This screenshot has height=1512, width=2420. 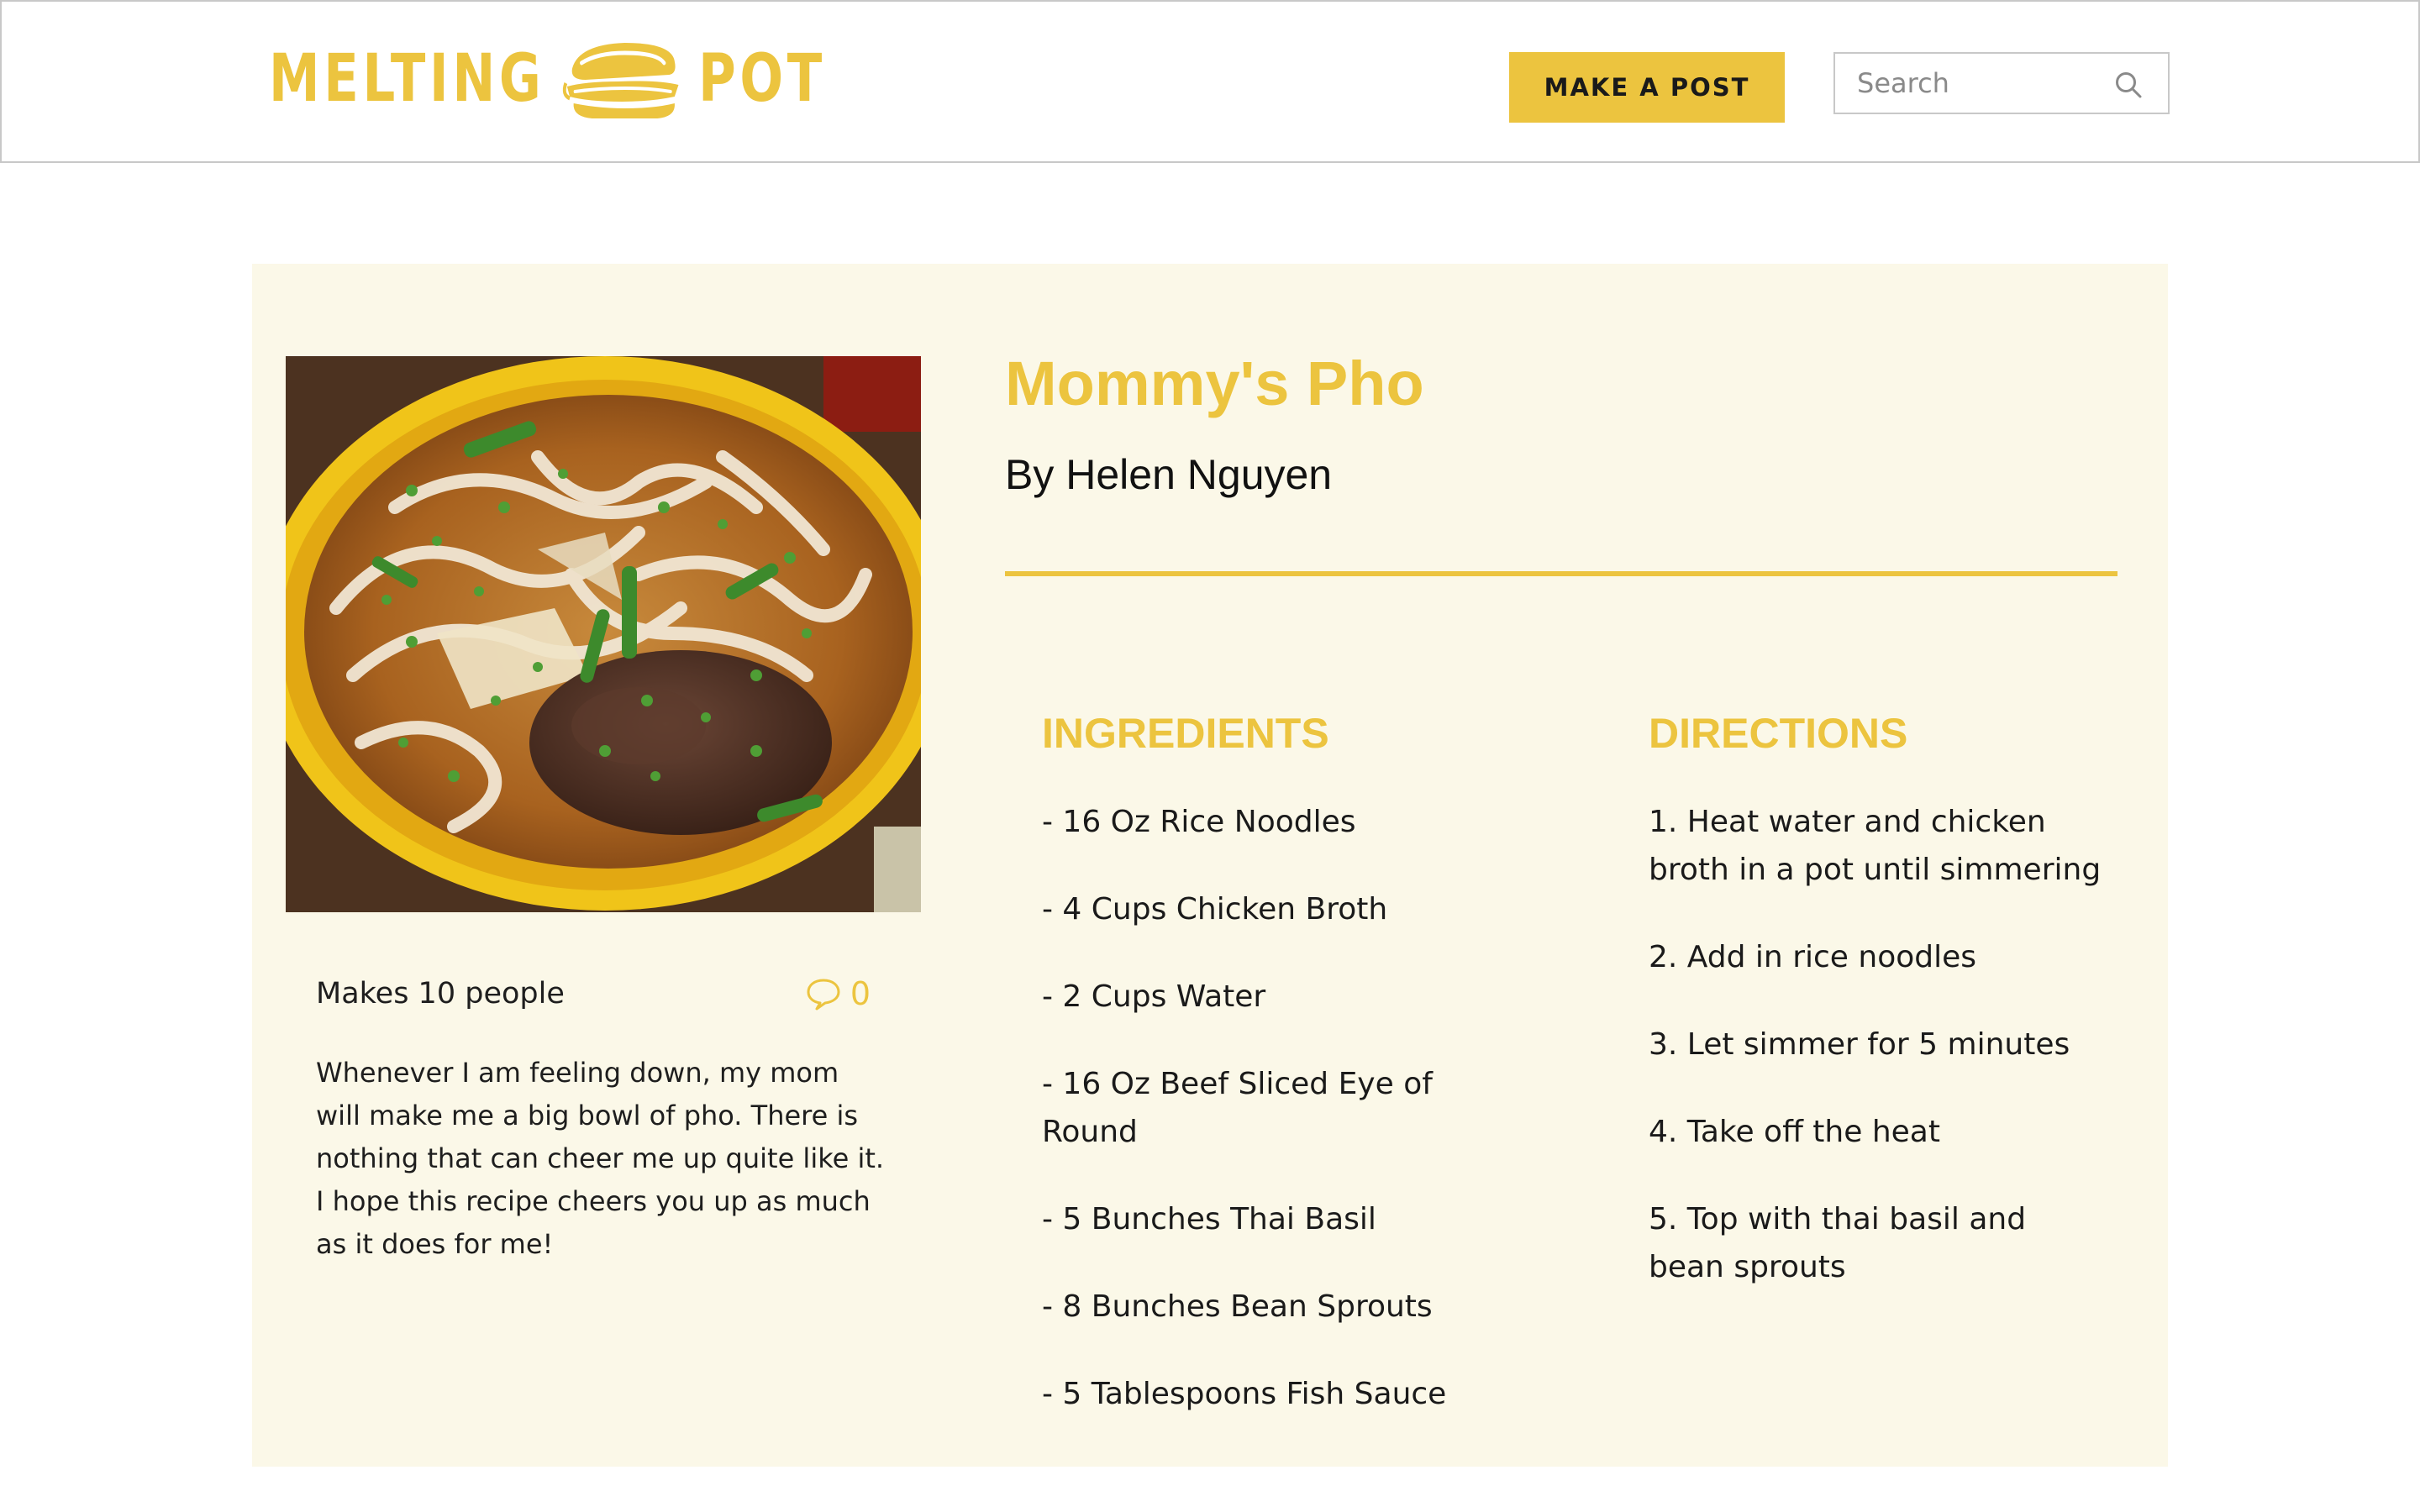 What do you see at coordinates (1813, 957) in the screenshot?
I see `direction-step: 2. Add in rice noodles` at bounding box center [1813, 957].